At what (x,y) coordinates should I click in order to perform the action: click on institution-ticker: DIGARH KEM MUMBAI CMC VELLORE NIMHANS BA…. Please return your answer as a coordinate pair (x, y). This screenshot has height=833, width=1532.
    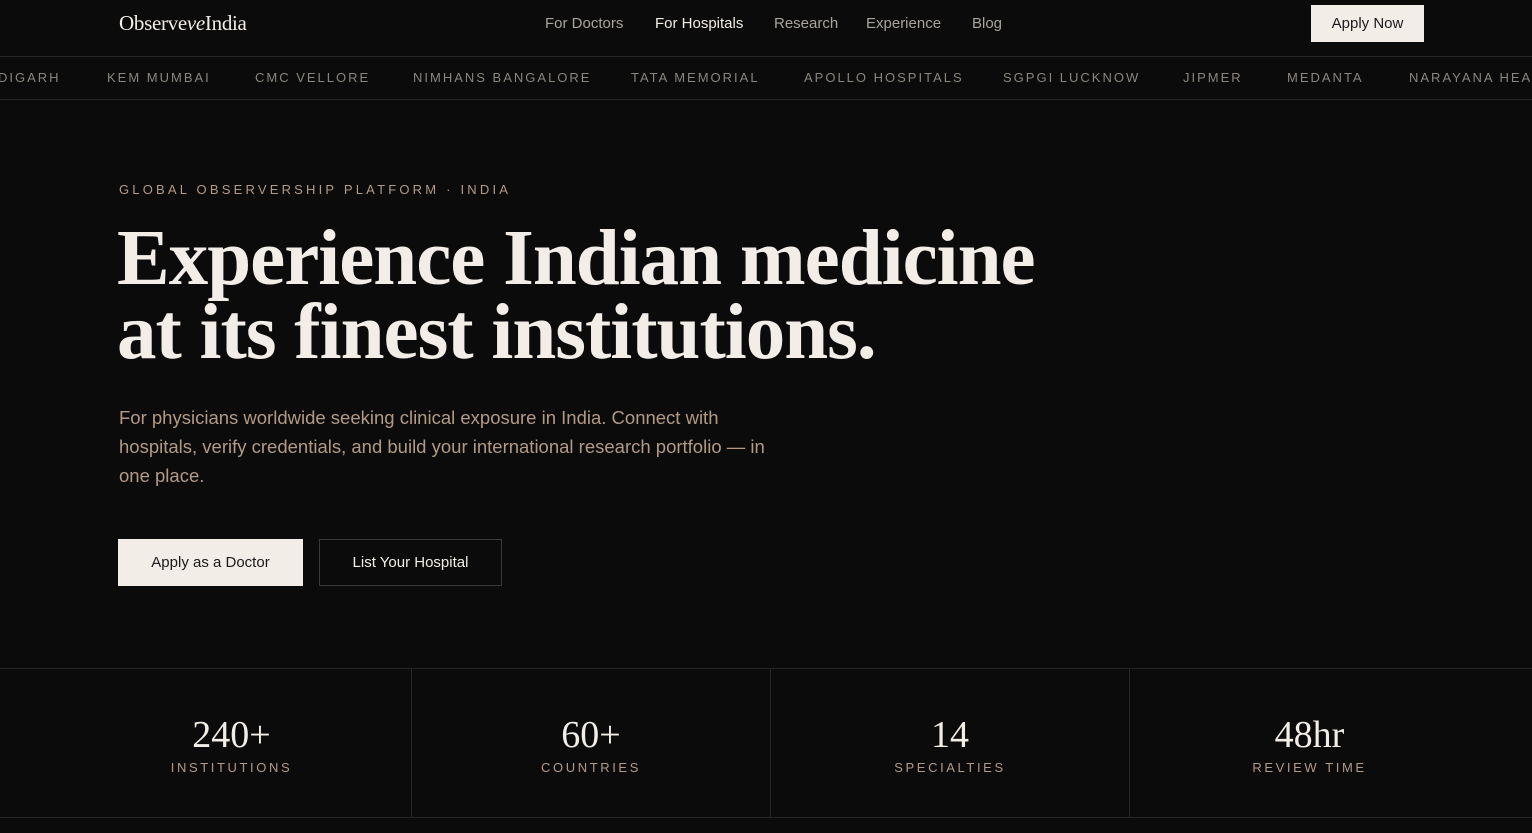
    Looking at the image, I should click on (766, 78).